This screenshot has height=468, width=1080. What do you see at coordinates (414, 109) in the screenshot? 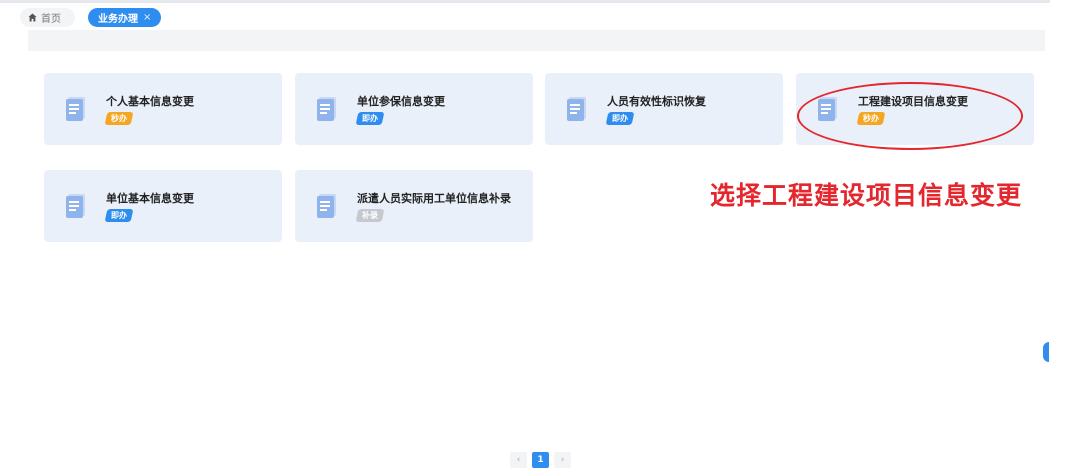
I see `card-unit-insurance-change: 单位参保信息变更即办` at bounding box center [414, 109].